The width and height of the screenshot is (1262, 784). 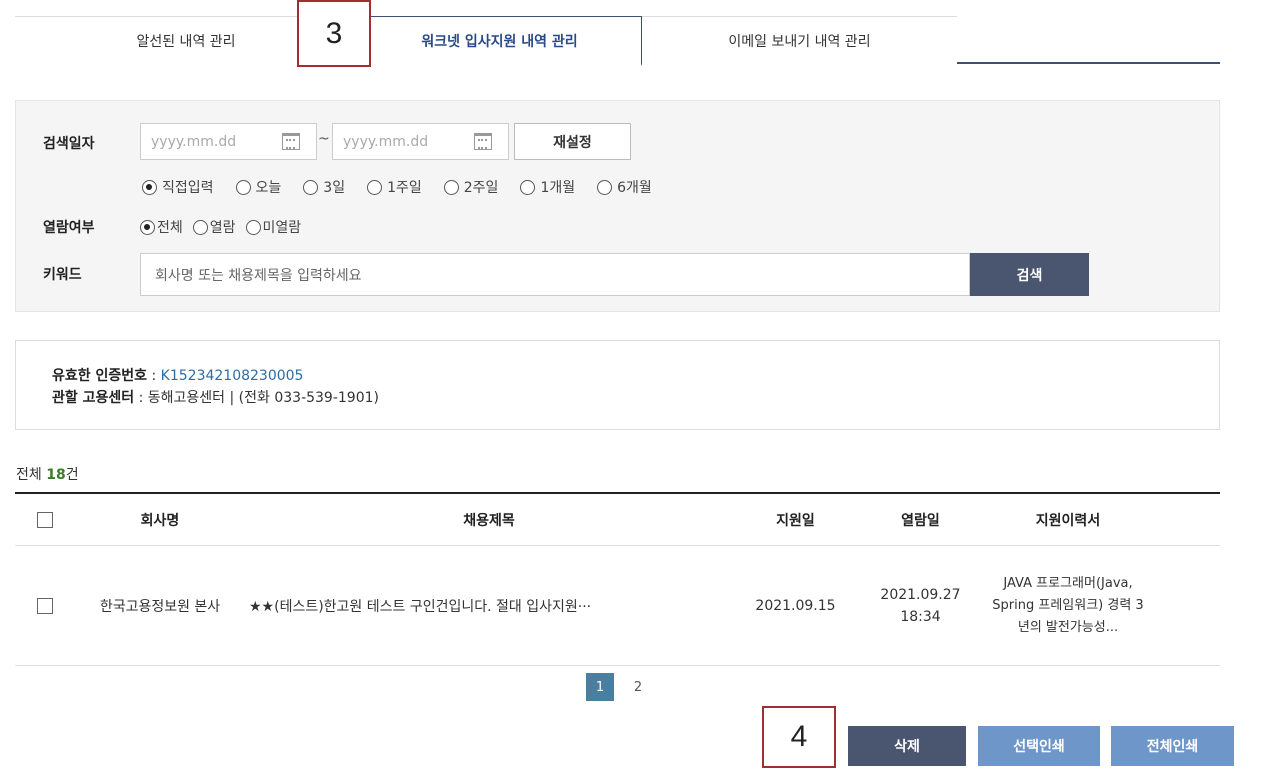 What do you see at coordinates (799, 737) in the screenshot?
I see `step-marker-4: 4` at bounding box center [799, 737].